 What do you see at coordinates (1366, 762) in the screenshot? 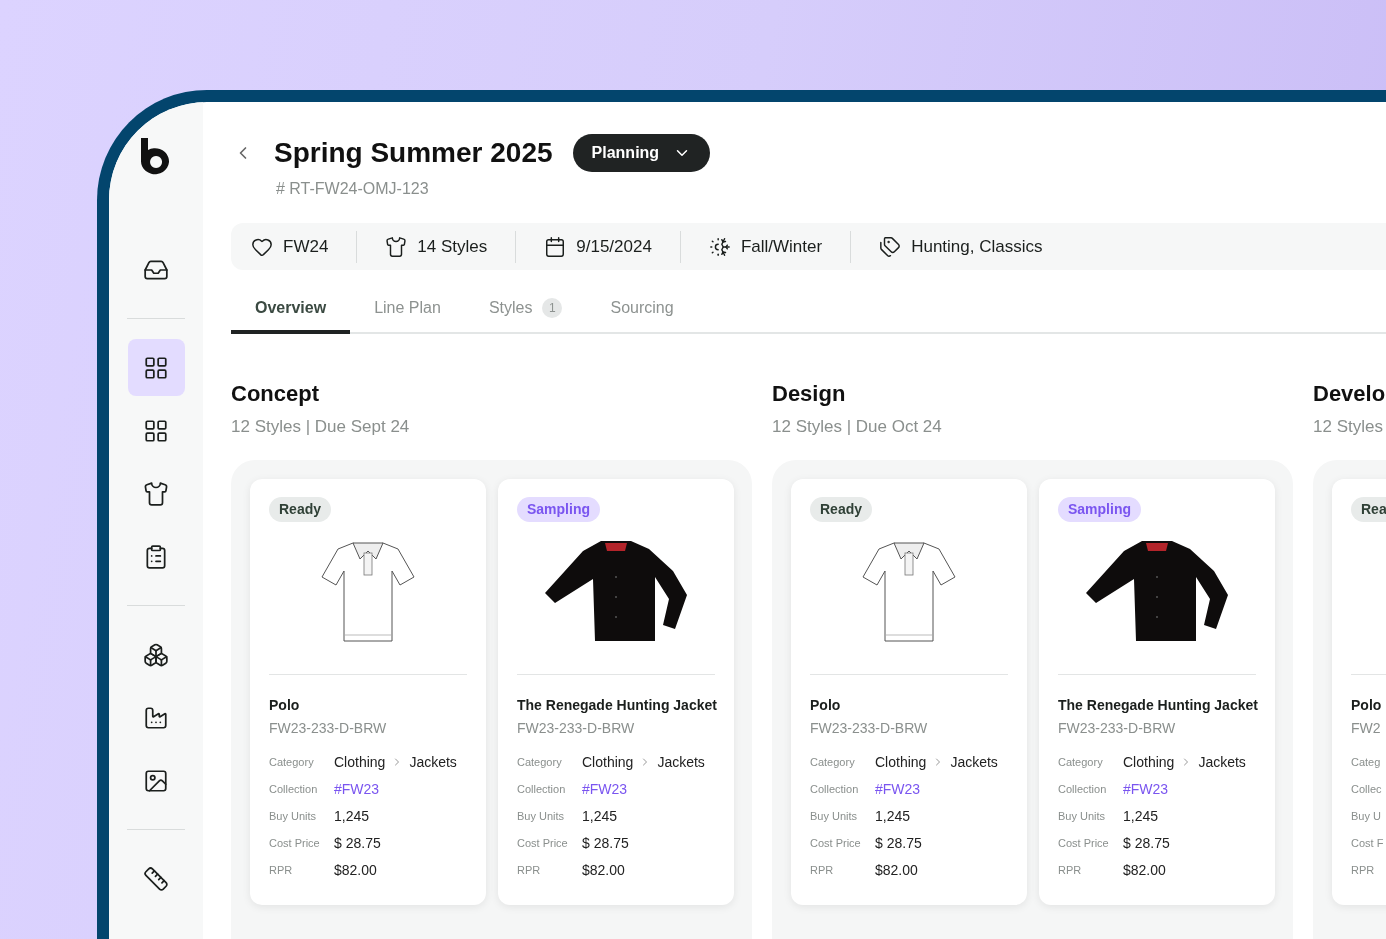
I see `field-label: Categ` at bounding box center [1366, 762].